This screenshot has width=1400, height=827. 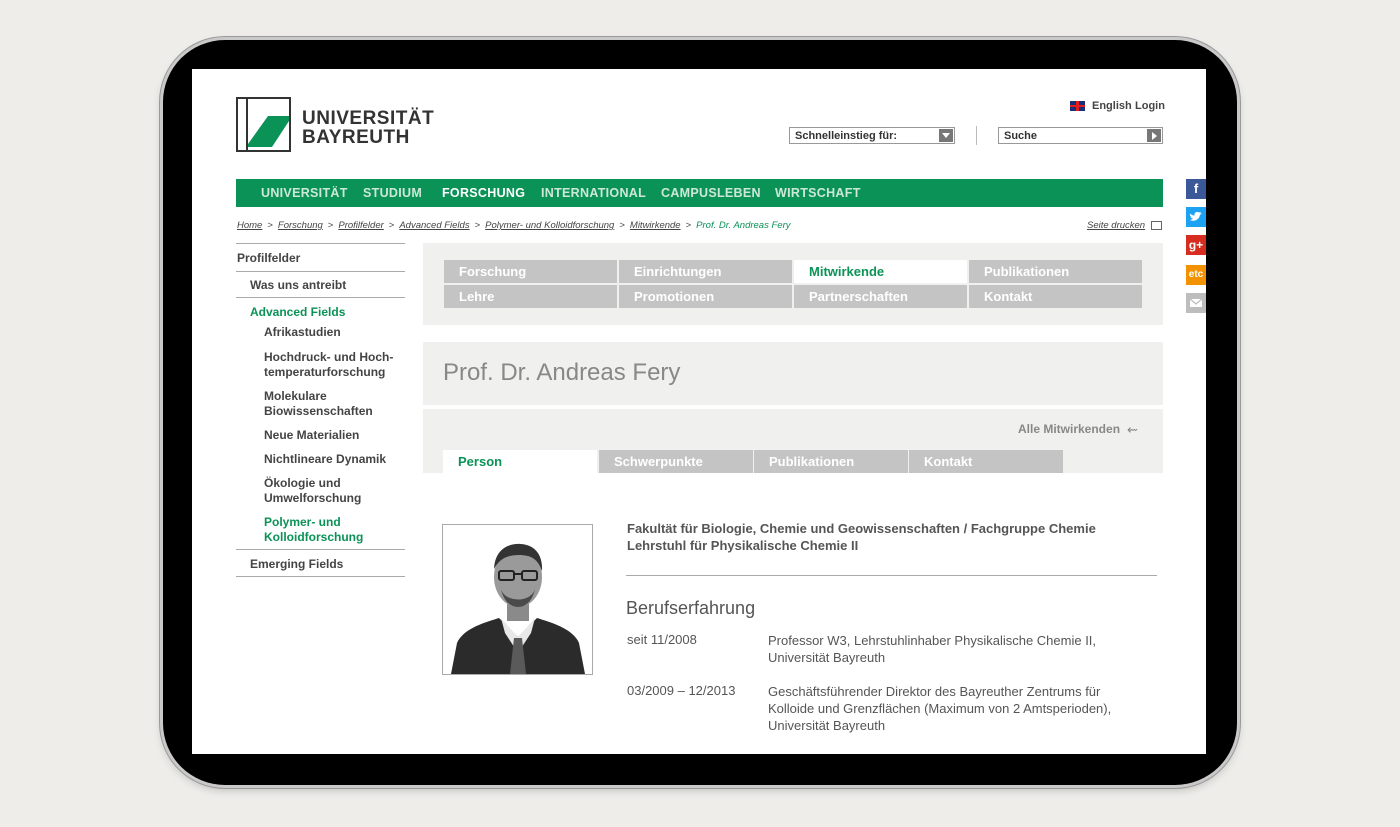 What do you see at coordinates (549, 225) in the screenshot?
I see `breadcrumb-polymer: Polymer- und Kolloidforschung` at bounding box center [549, 225].